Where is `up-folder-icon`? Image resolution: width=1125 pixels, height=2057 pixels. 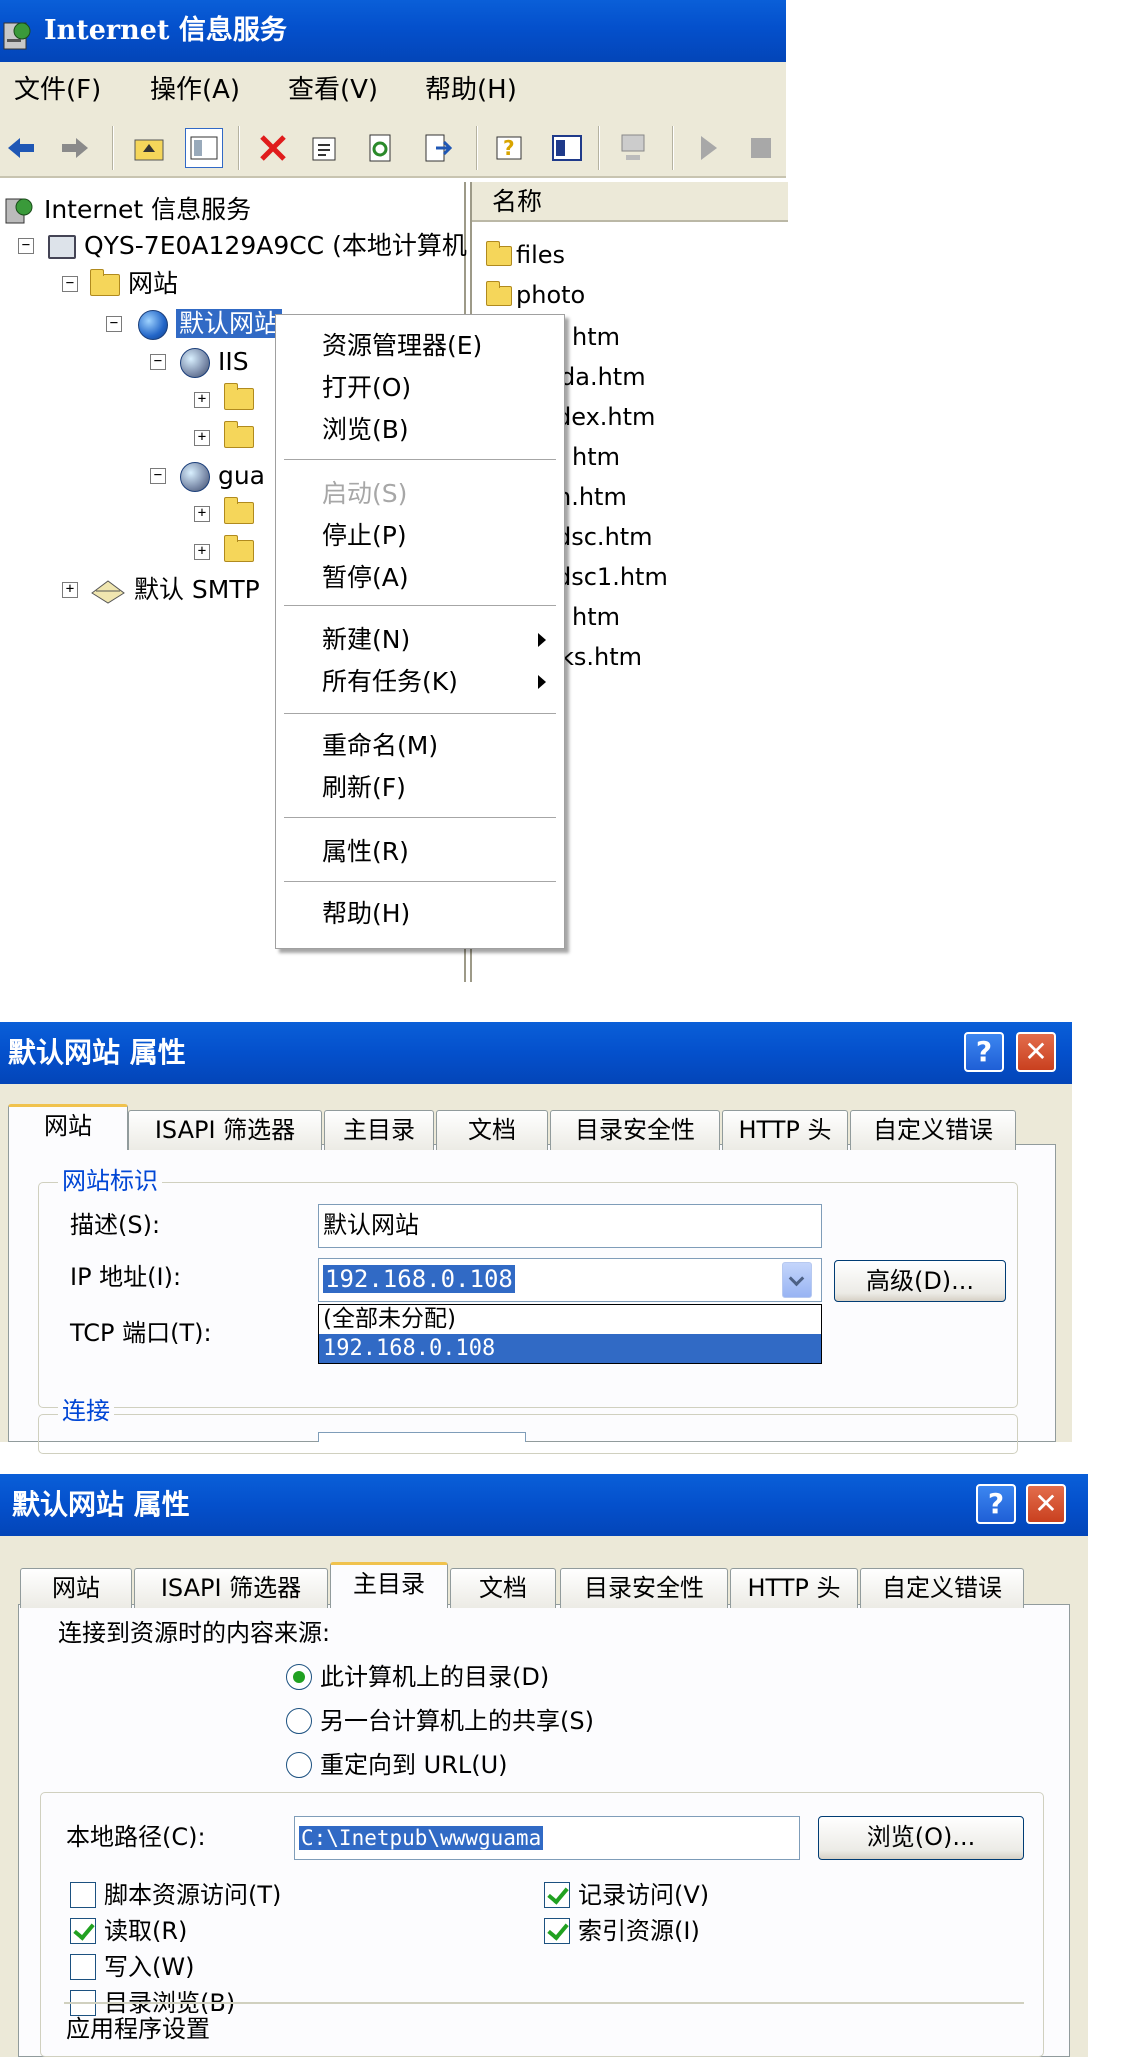
up-folder-icon is located at coordinates (149, 148).